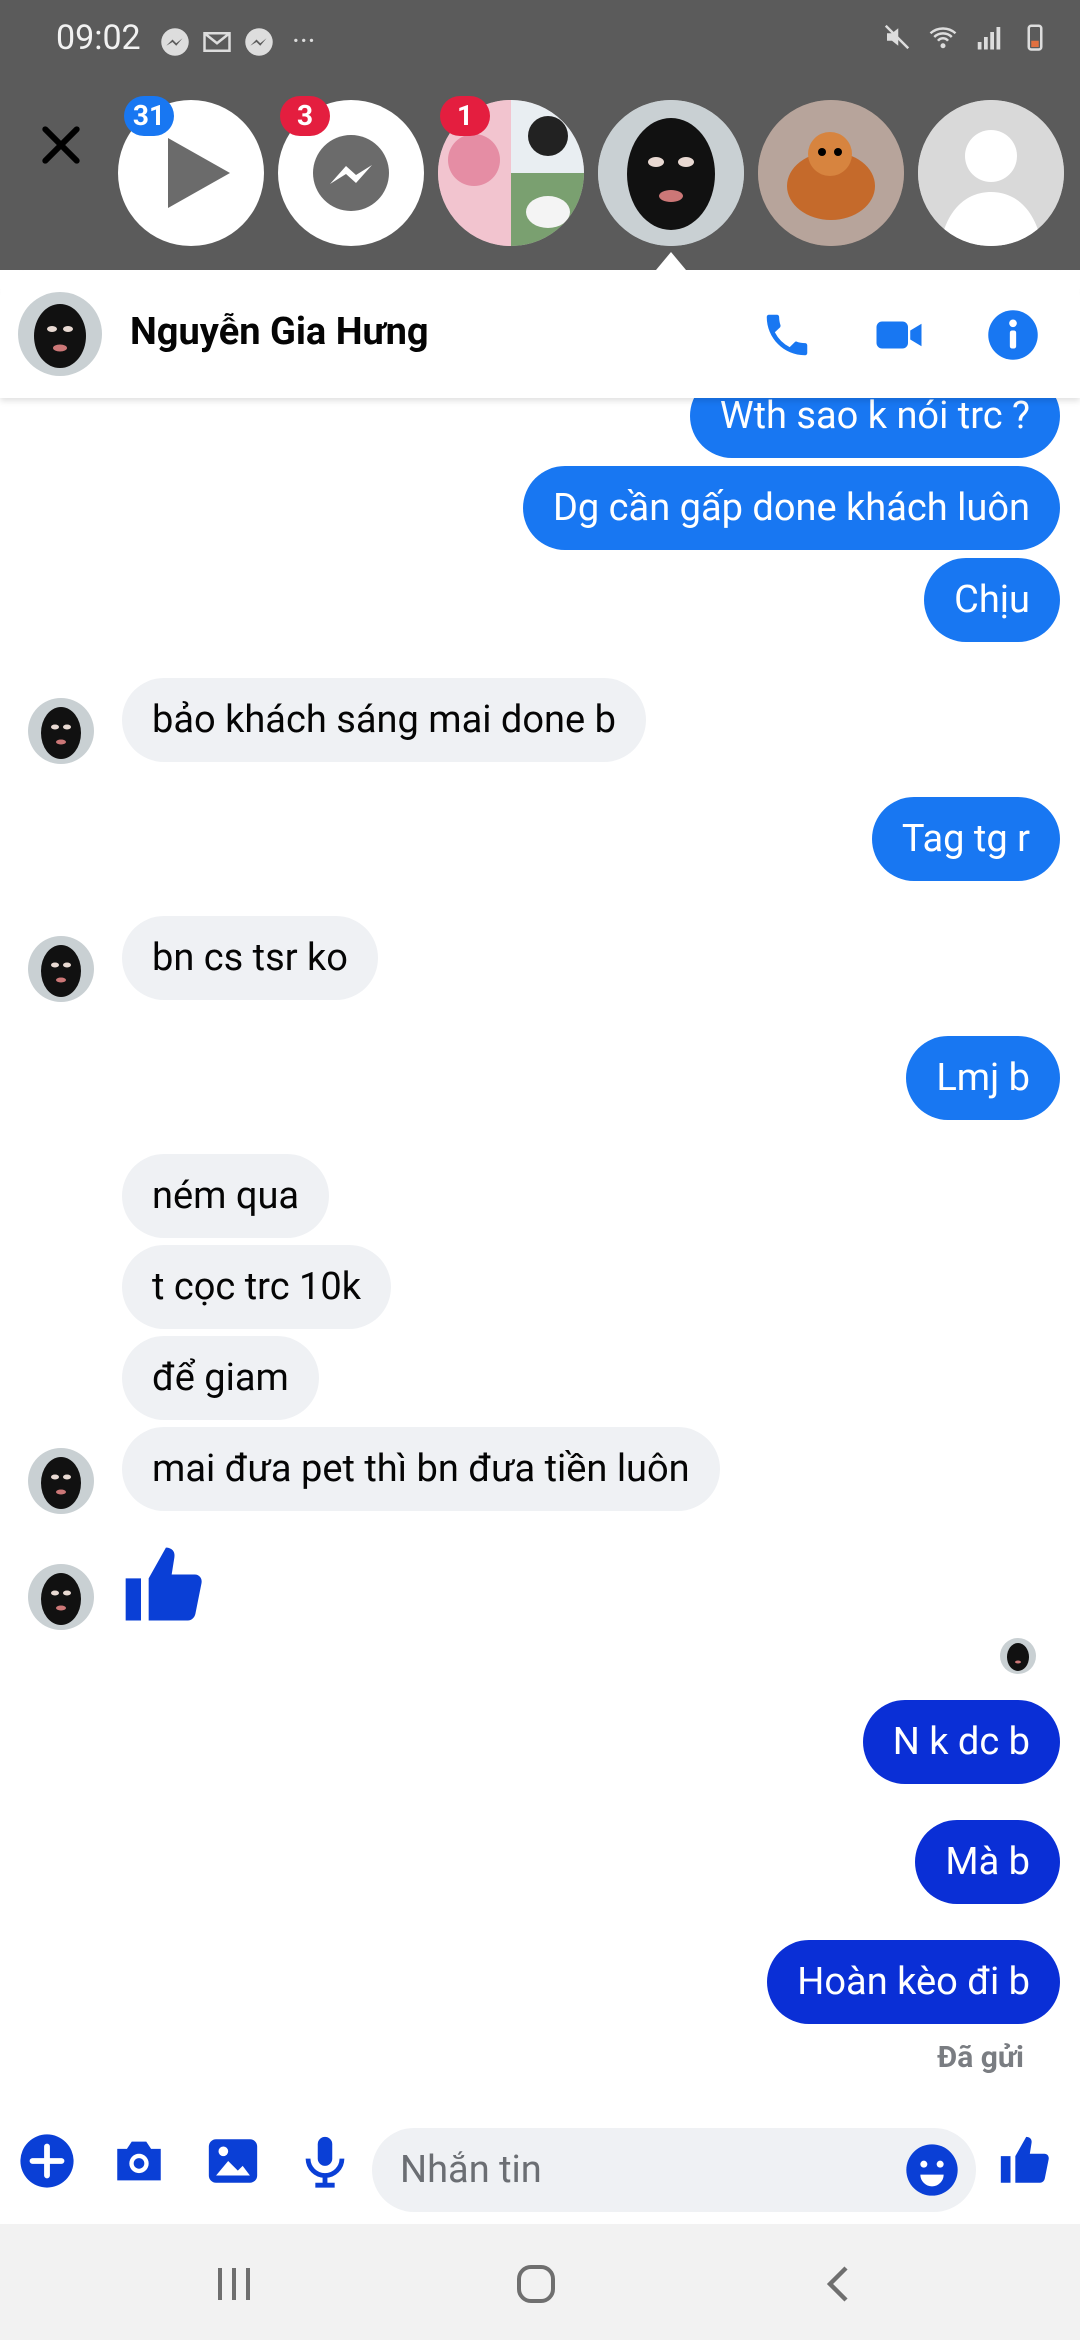 The width and height of the screenshot is (1080, 2340). Describe the element at coordinates (234, 2284) in the screenshot. I see `recents-icon` at that location.